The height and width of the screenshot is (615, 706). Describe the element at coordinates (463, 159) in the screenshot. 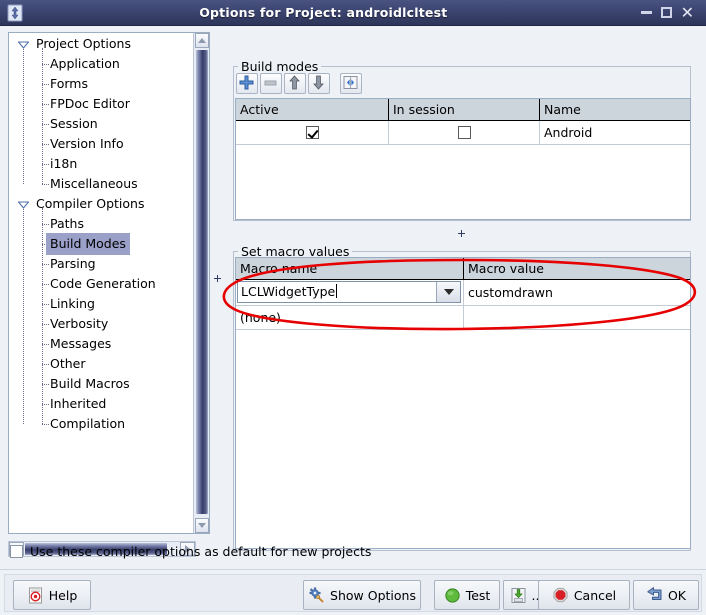

I see `build-modes-table: Active In session Name Android` at that location.